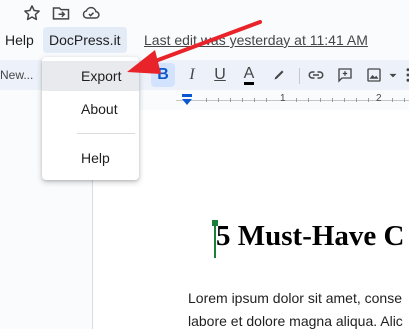 The height and width of the screenshot is (329, 409). I want to click on text-color-label: A, so click(249, 75).